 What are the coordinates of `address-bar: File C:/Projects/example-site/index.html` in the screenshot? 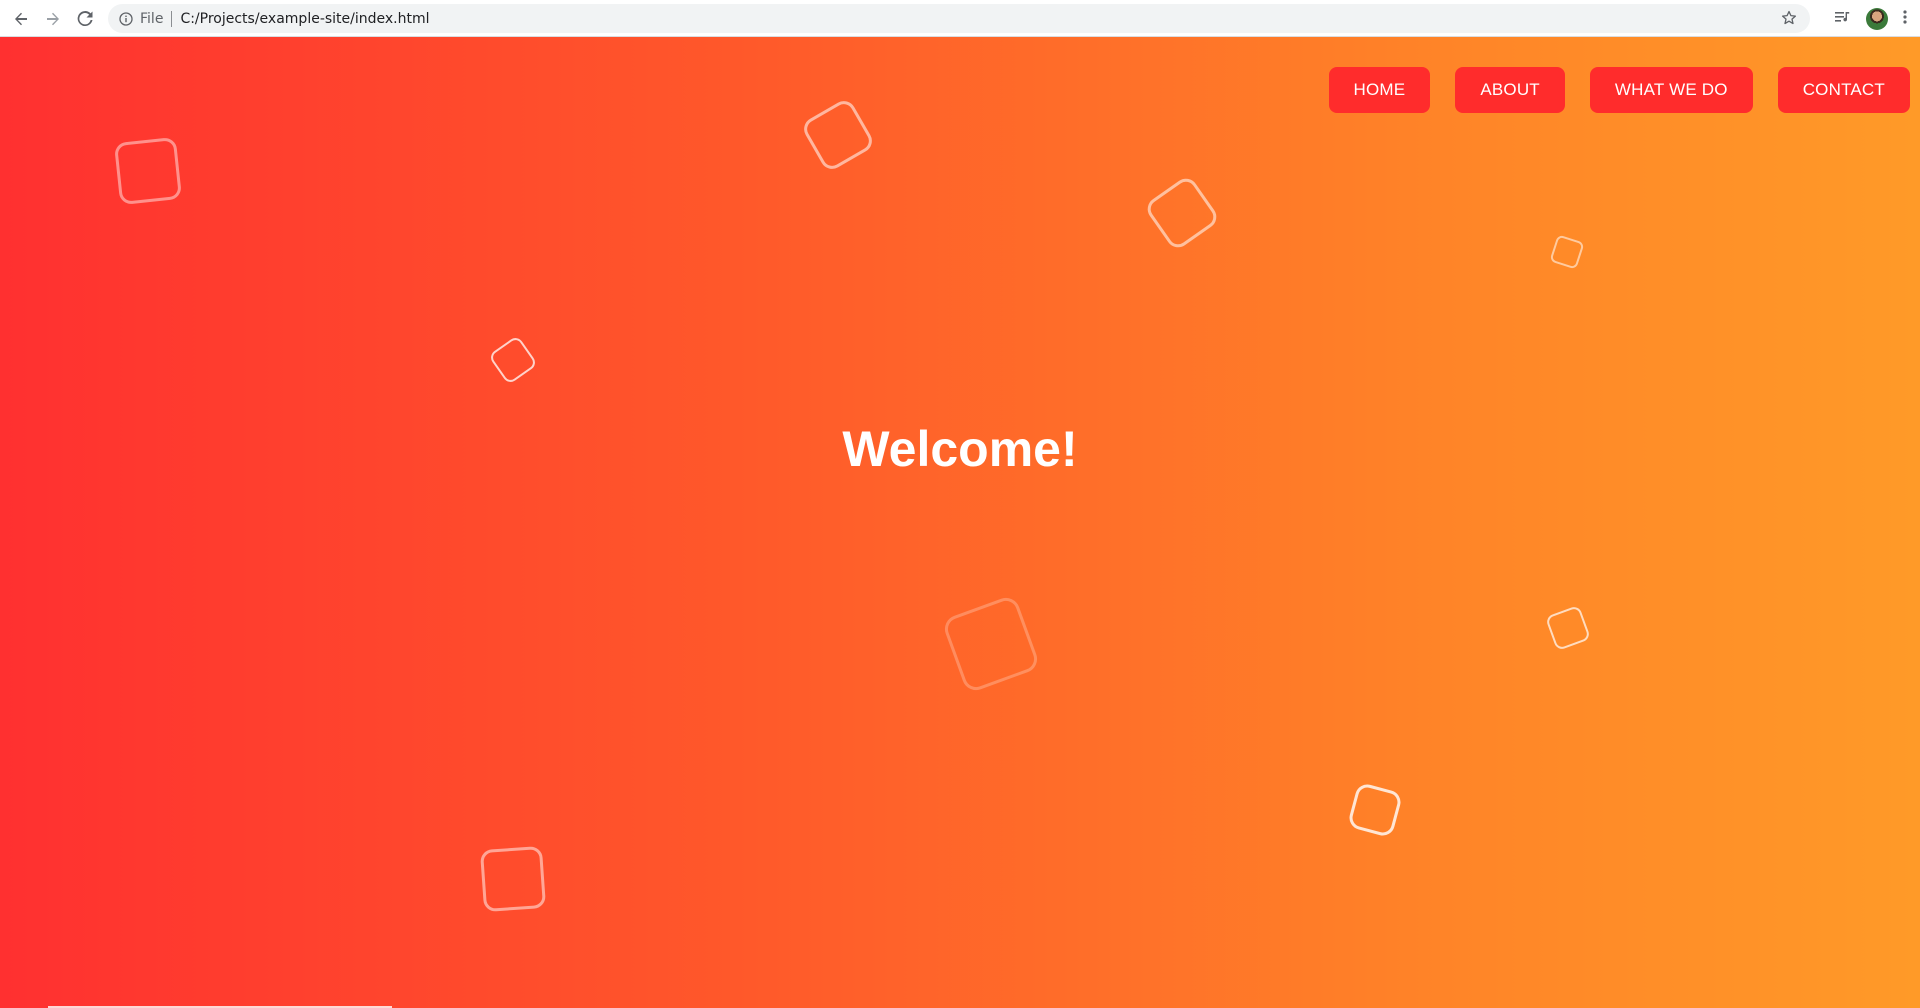 It's located at (959, 18).